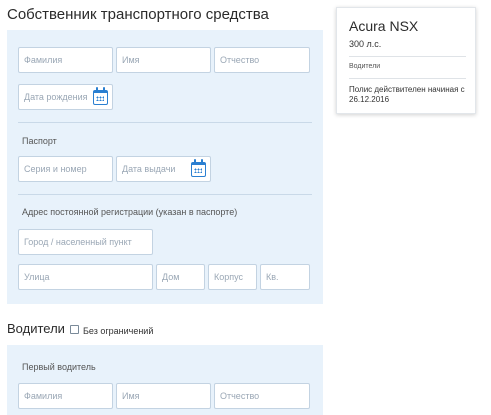  I want to click on first-driver-panel: Первый водитель, so click(165, 380).